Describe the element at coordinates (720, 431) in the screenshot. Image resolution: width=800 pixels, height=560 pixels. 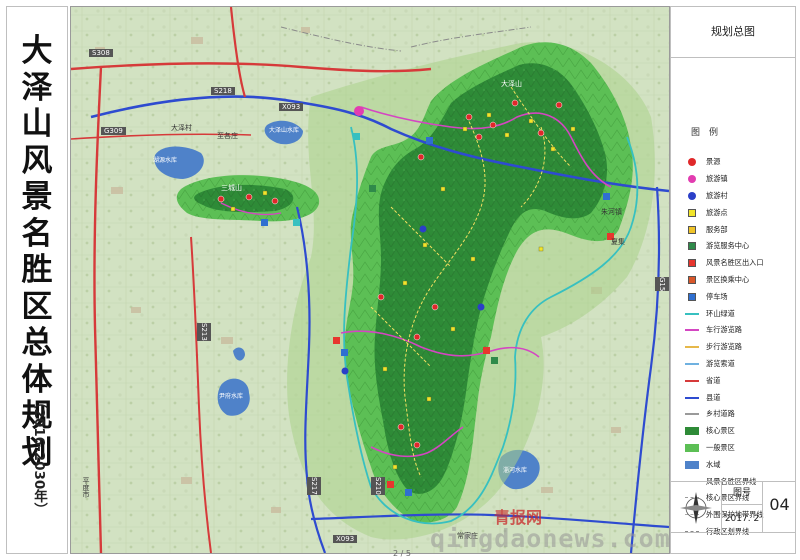
I see `legend-label: 核心景区` at that location.